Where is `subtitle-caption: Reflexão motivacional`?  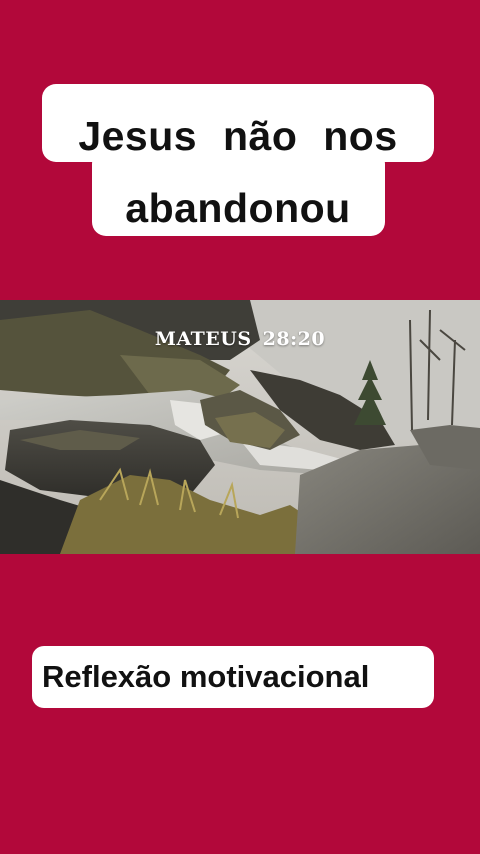
subtitle-caption: Reflexão motivacional is located at coordinates (206, 676).